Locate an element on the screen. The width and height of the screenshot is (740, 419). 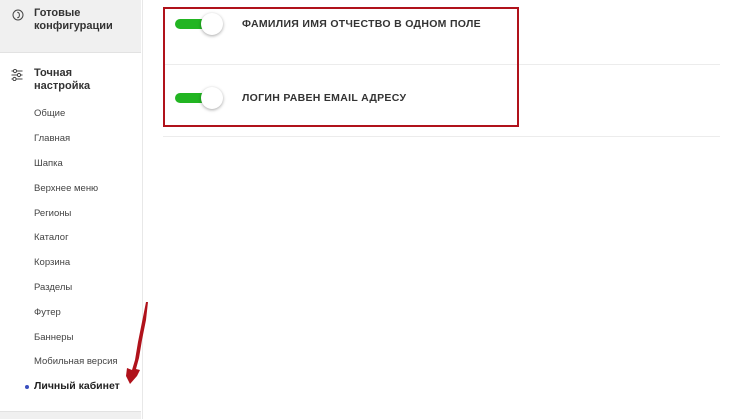
sidebar-item-main: Главная is located at coordinates (52, 139).